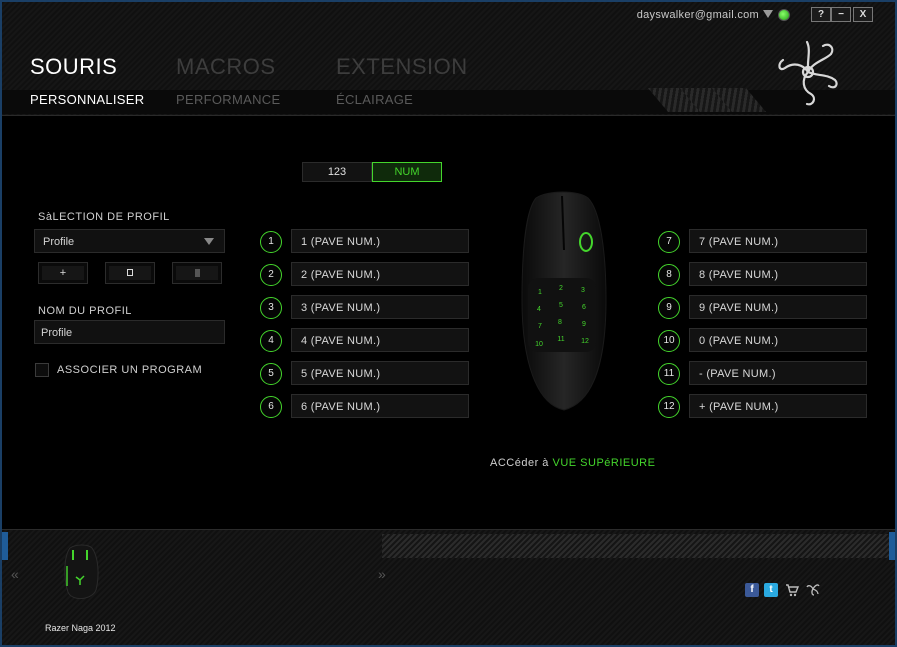  I want to click on close-button: X, so click(863, 14).